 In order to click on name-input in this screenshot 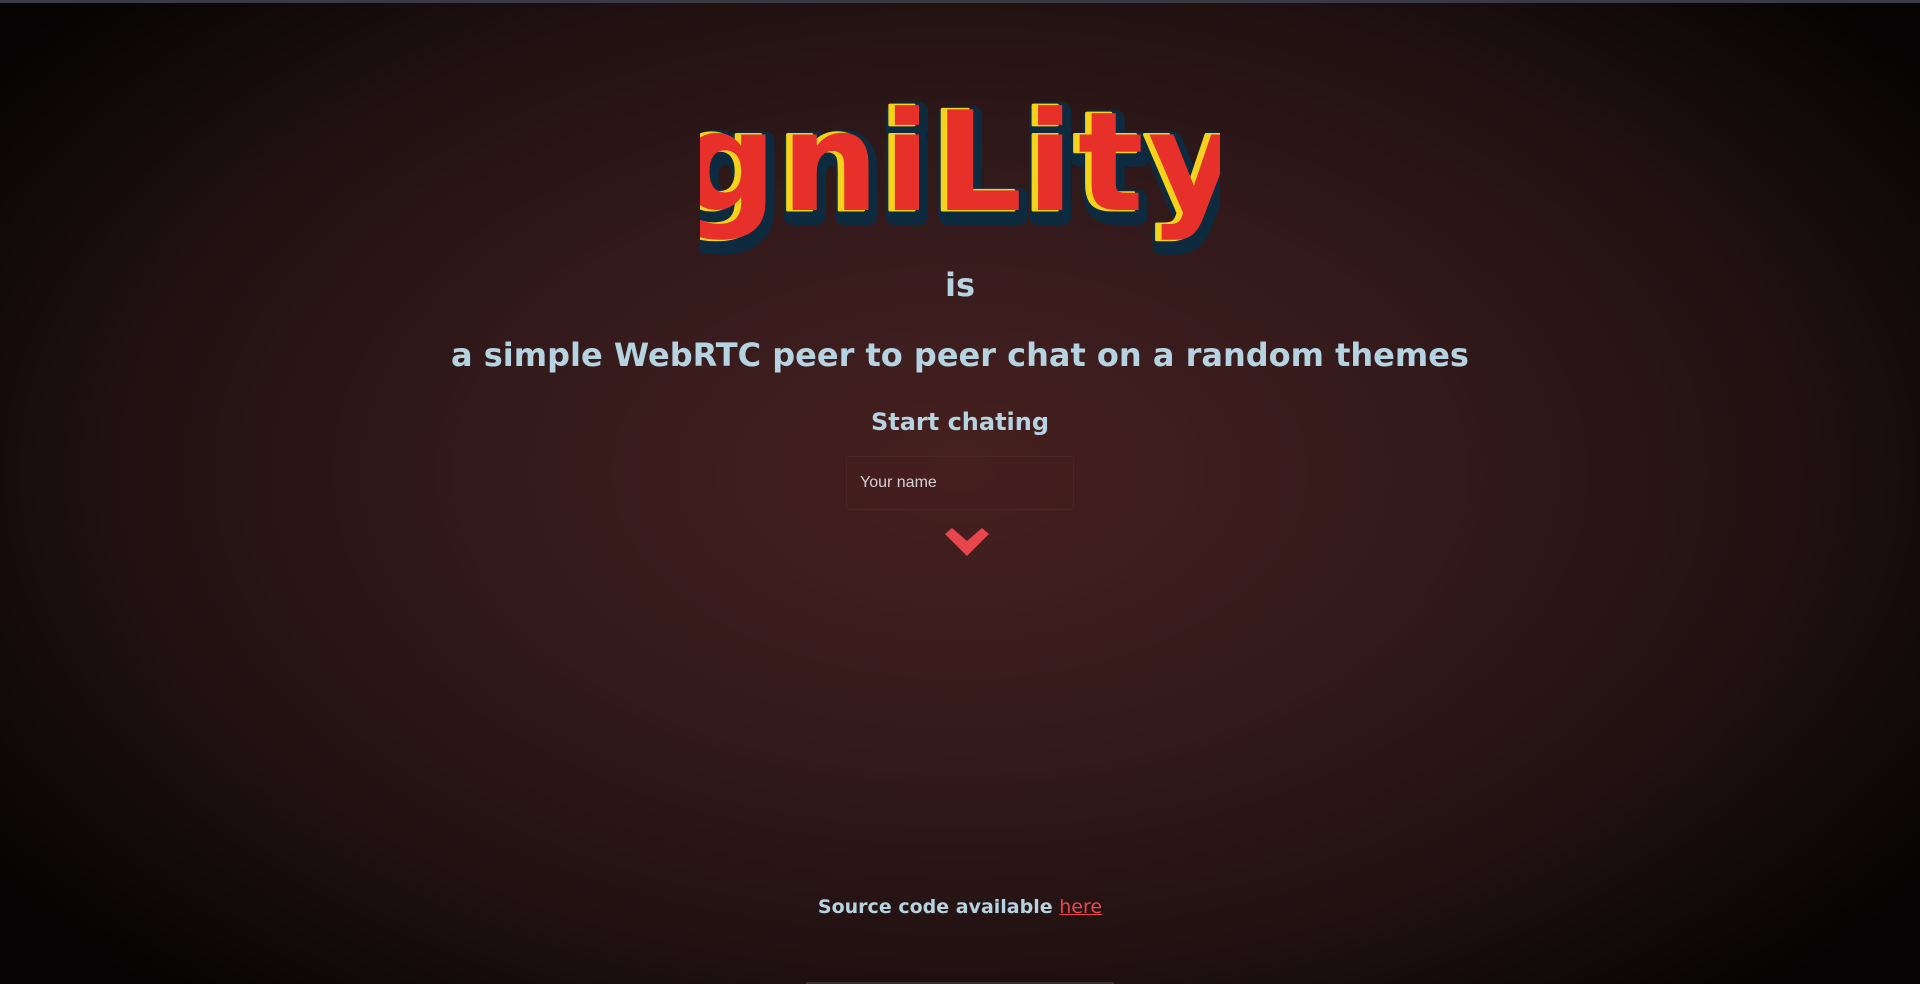, I will do `click(960, 483)`.